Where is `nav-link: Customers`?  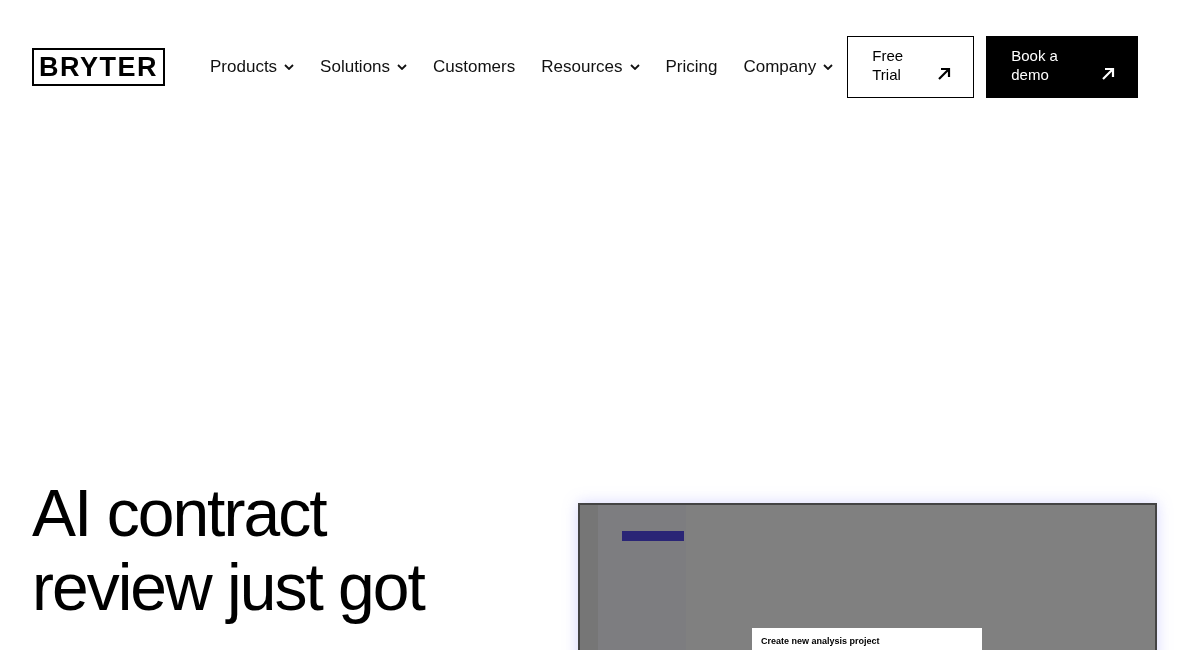
nav-link: Customers is located at coordinates (474, 67).